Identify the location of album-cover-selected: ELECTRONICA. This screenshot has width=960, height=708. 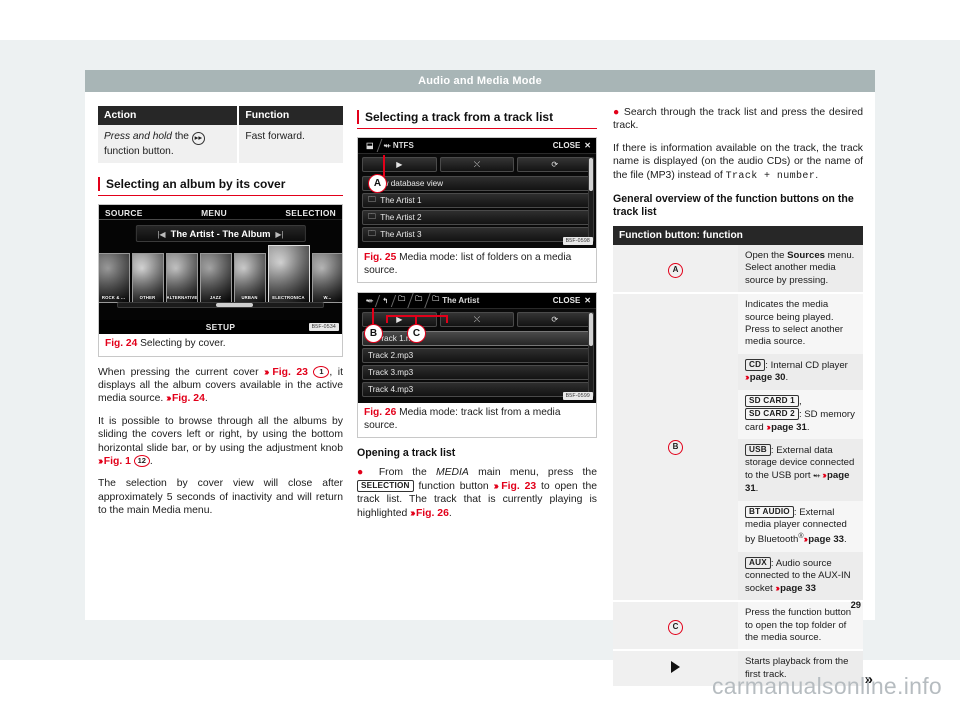
(288, 274).